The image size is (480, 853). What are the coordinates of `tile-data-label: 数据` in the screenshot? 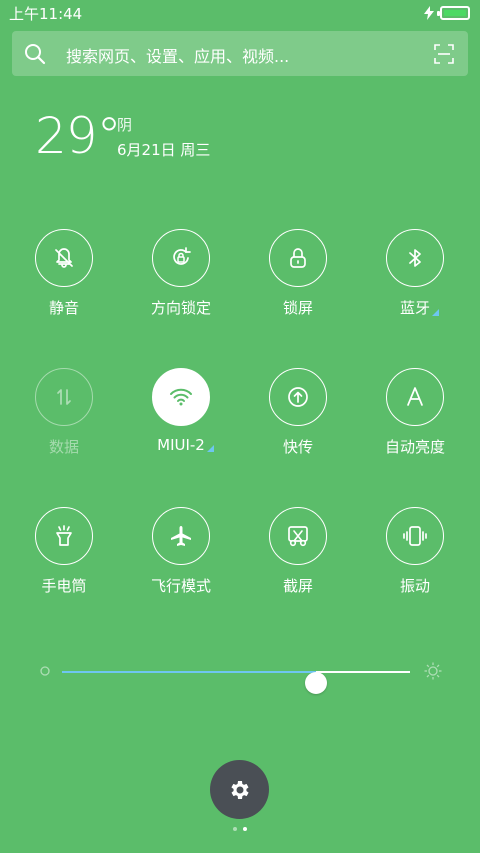 It's located at (63, 447).